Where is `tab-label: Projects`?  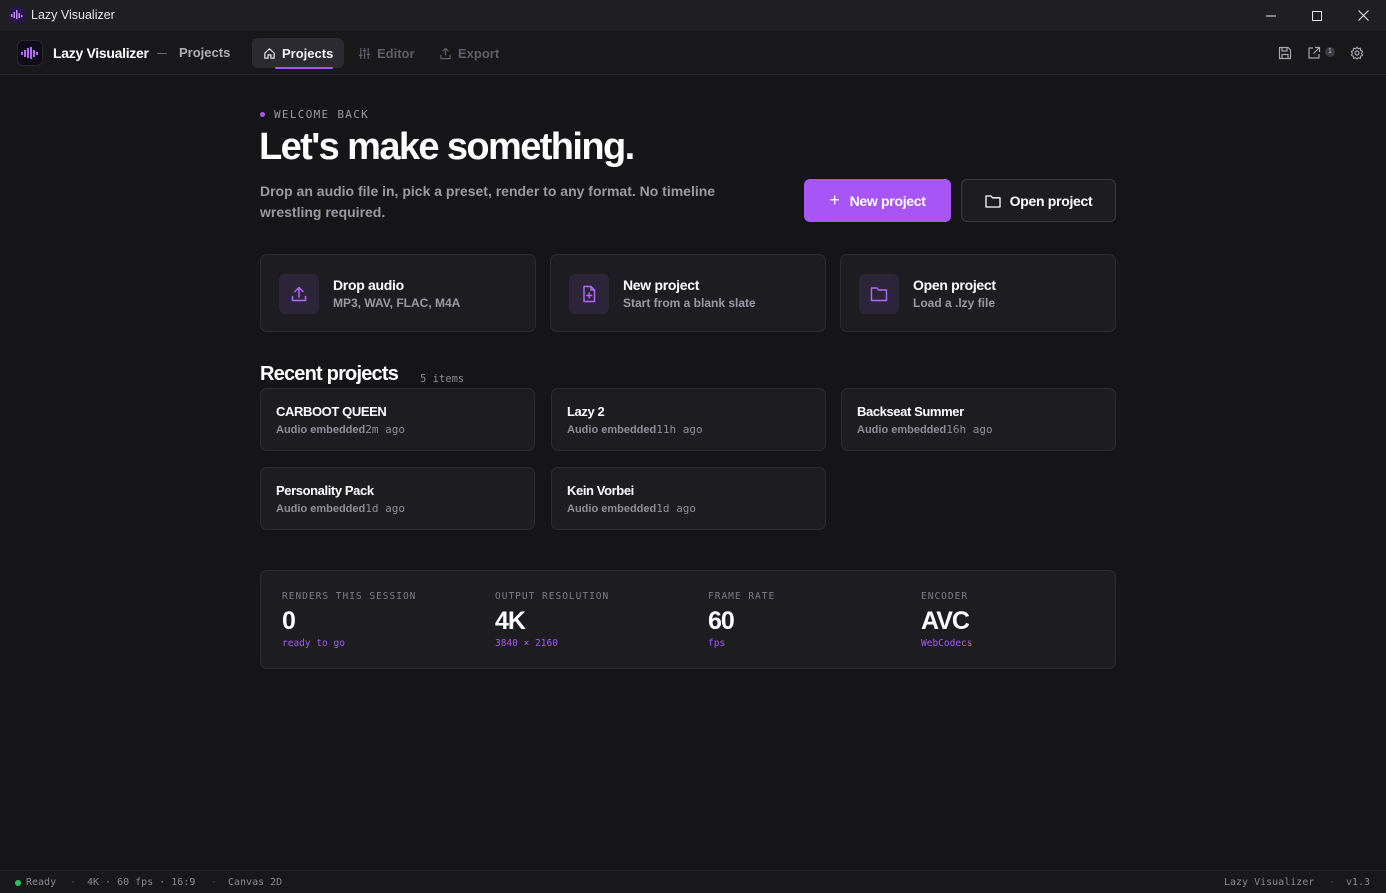
tab-label: Projects is located at coordinates (308, 53).